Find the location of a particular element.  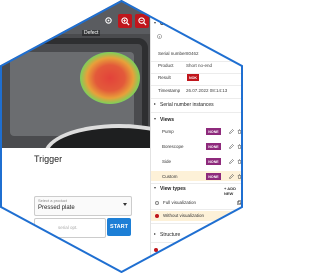

section-general-title: General is located at coordinates (169, 24).